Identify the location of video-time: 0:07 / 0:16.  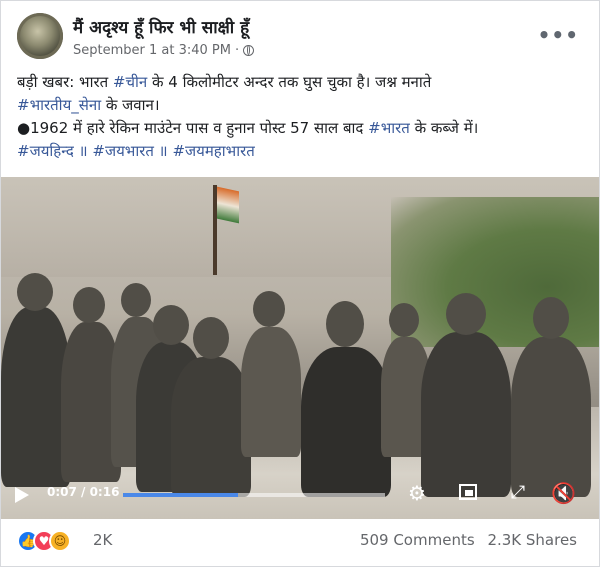
(83, 492).